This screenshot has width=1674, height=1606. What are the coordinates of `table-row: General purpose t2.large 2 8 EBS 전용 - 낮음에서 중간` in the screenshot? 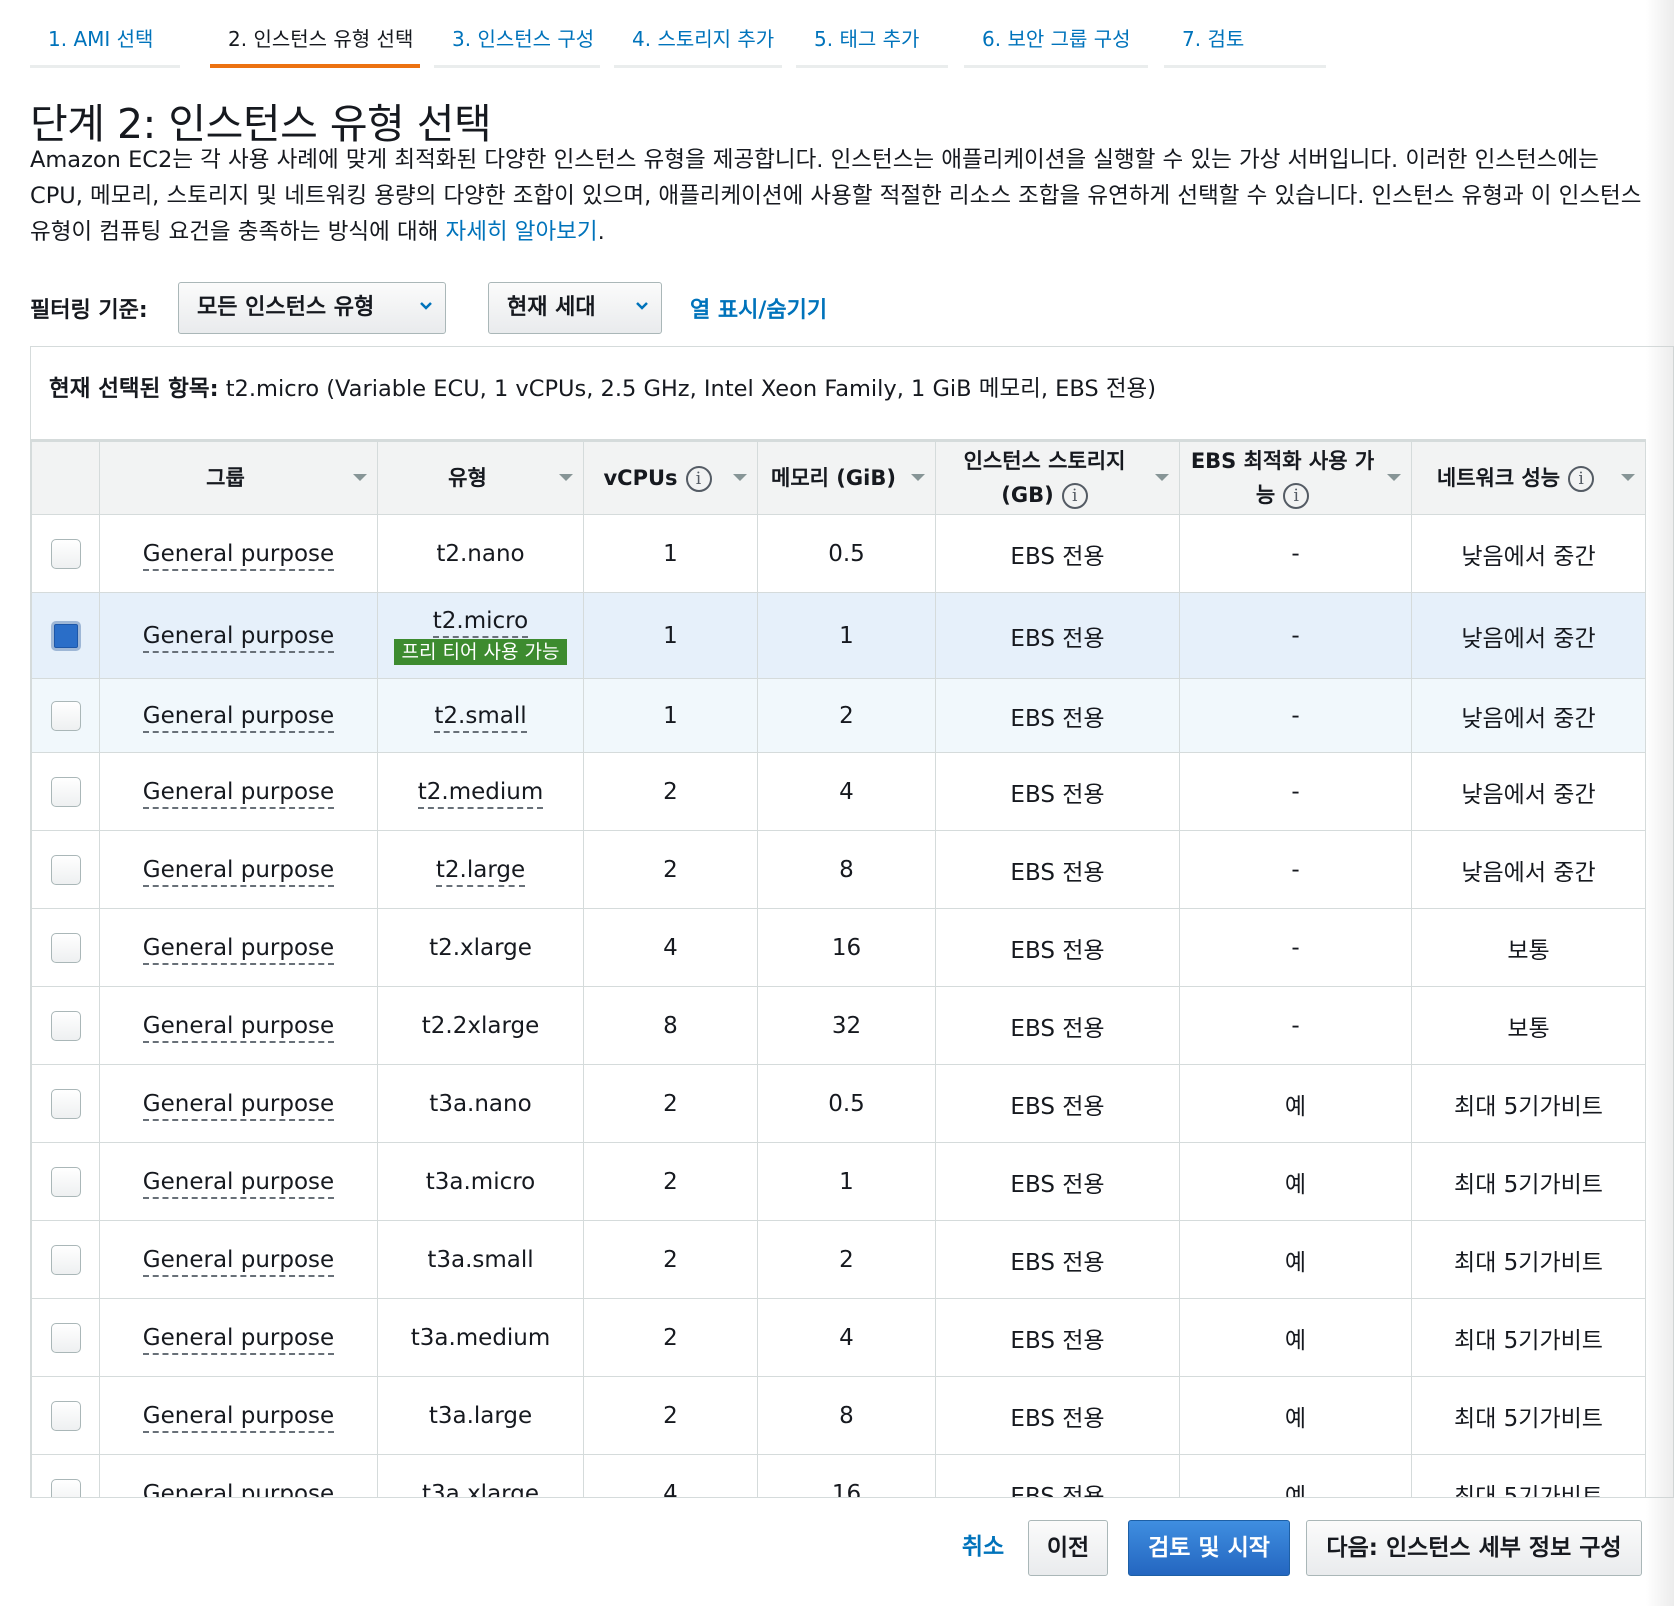 It's located at (838, 869).